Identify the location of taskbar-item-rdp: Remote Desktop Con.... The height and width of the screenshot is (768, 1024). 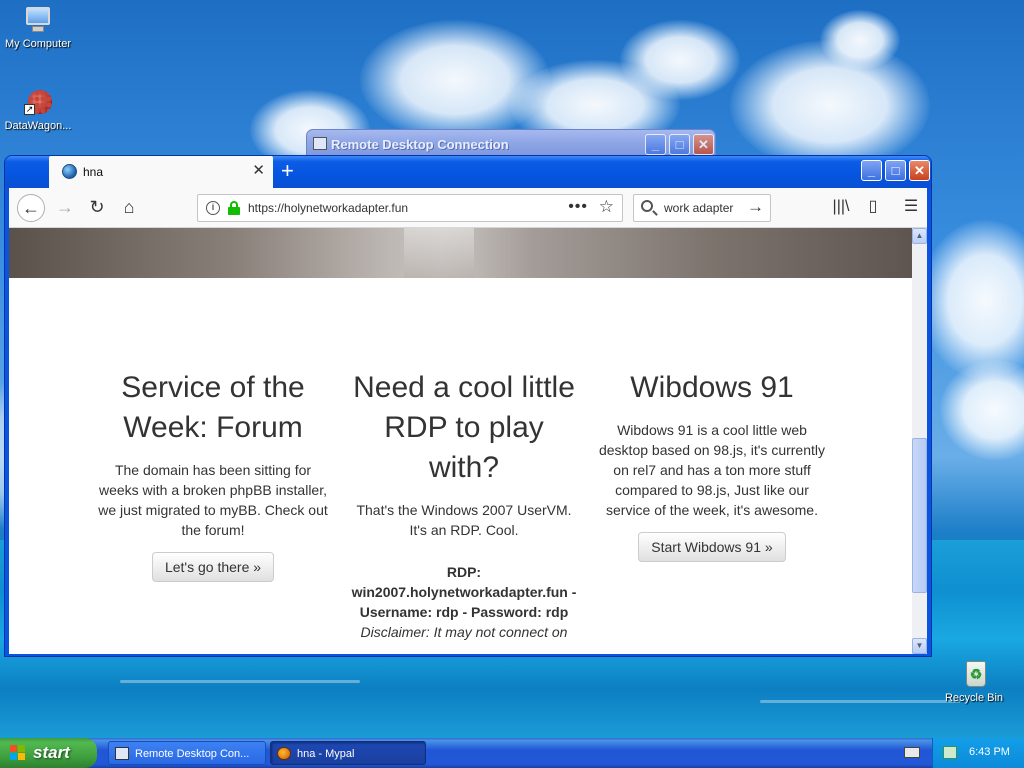
(187, 753).